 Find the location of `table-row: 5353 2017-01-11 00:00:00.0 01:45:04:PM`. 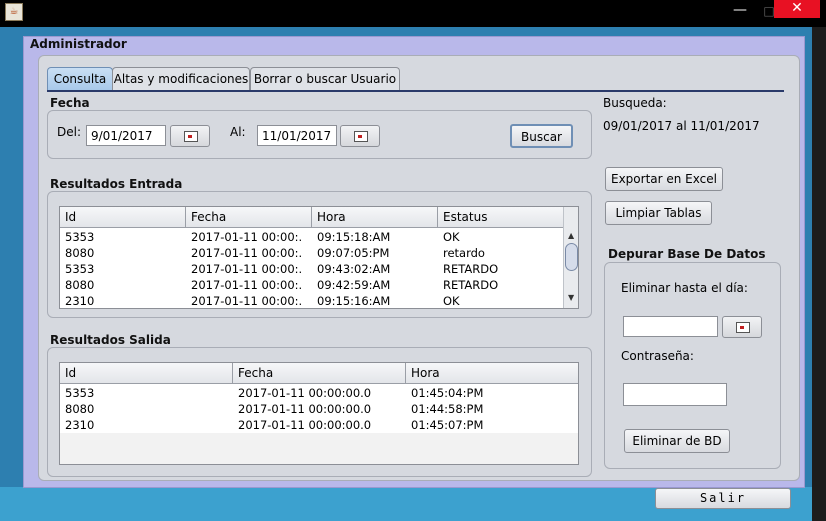

table-row: 5353 2017-01-11 00:00:00.0 01:45:04:PM is located at coordinates (319, 393).